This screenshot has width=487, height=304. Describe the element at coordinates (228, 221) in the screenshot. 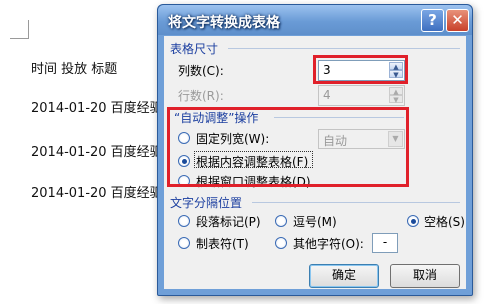

I see `paragraph-mark-label: 段落标记(P)` at that location.